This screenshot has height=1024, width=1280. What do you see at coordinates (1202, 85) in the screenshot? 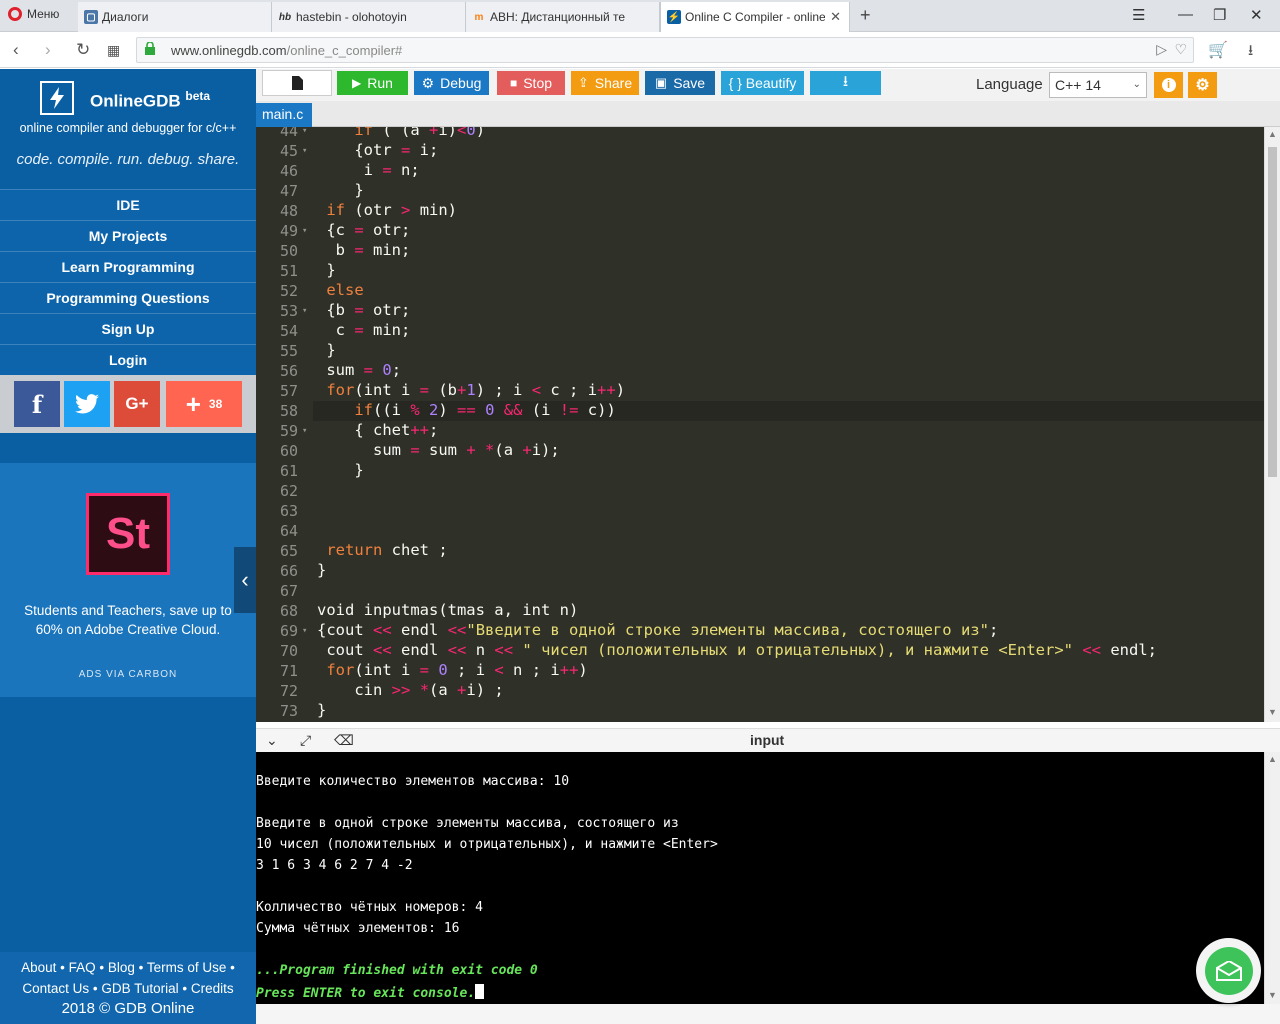
I see `settings-button: ⚙` at bounding box center [1202, 85].